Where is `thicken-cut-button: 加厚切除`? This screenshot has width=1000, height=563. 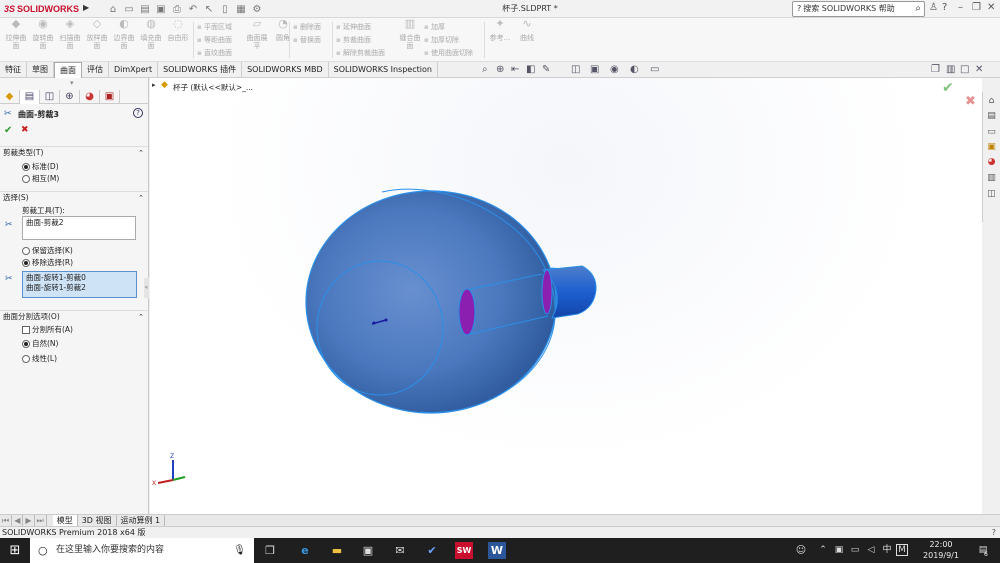 thicken-cut-button: 加厚切除 is located at coordinates (441, 40).